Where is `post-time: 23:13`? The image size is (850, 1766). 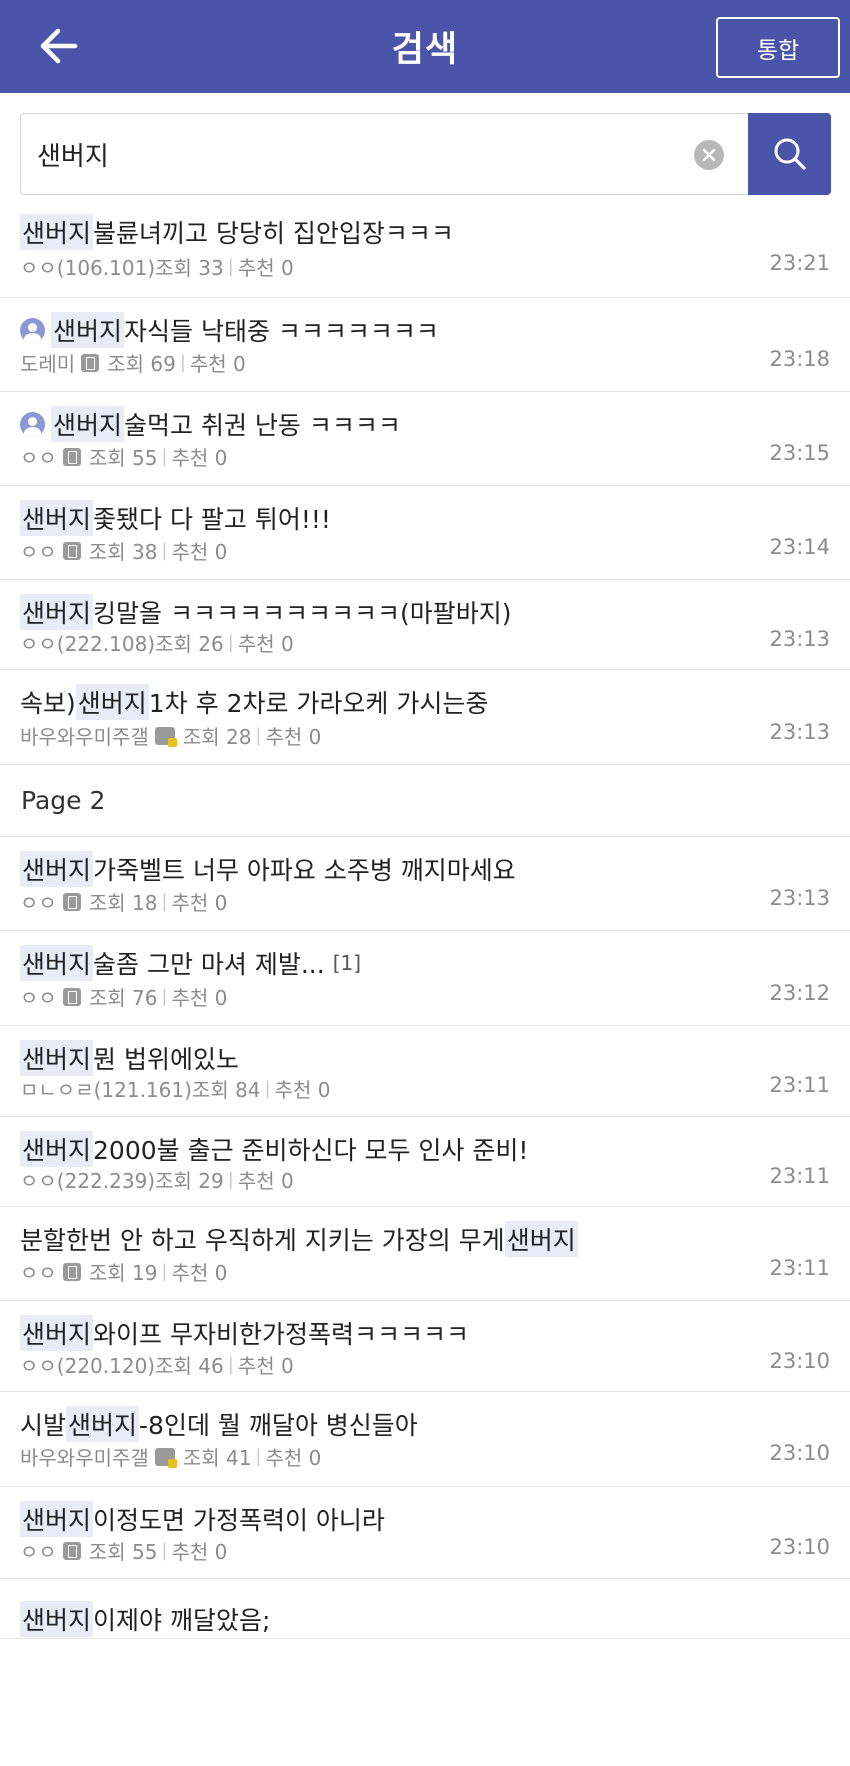
post-time: 23:13 is located at coordinates (799, 639).